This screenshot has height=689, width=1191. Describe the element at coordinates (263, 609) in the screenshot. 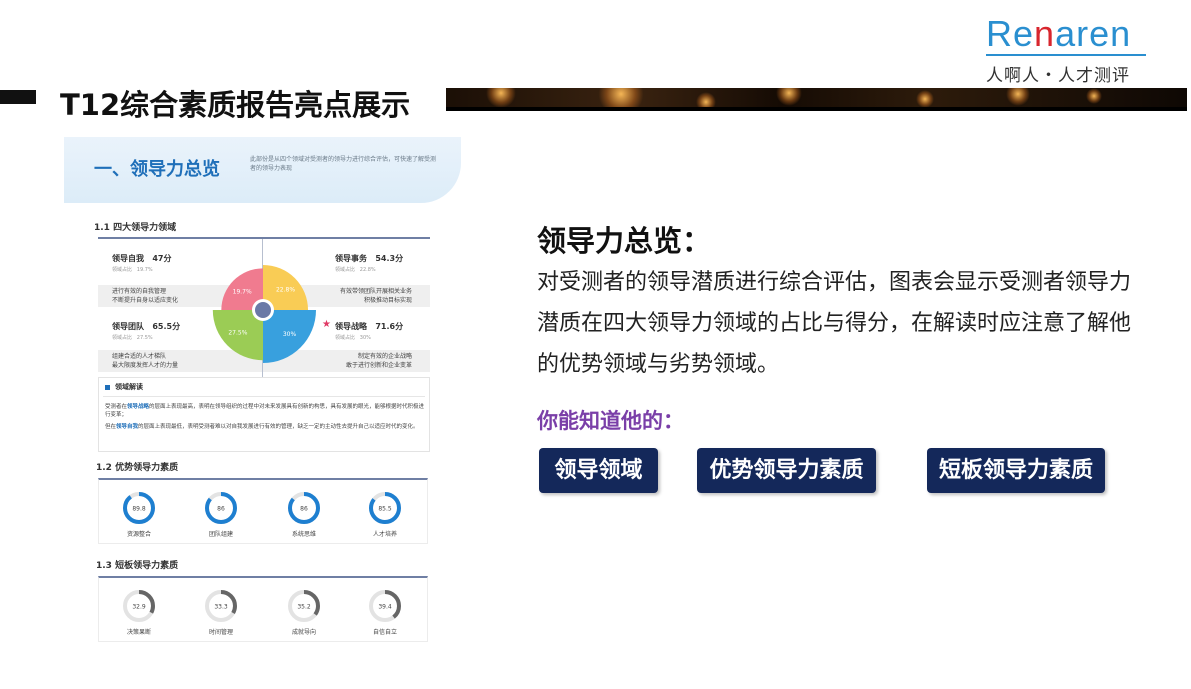

I see `weakness-ring-panel: 32.9 决策果断 33.3 时间管理 35.2 成就导向 39.4 自信自立` at that location.